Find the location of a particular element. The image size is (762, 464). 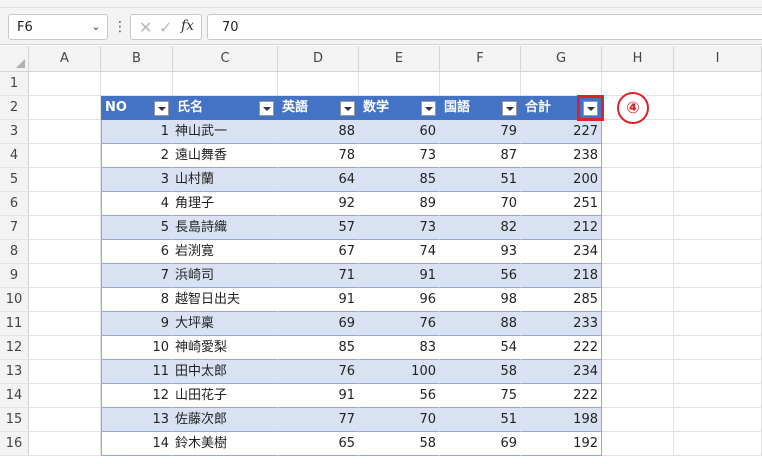

table-cell-no: 6 is located at coordinates (137, 252).